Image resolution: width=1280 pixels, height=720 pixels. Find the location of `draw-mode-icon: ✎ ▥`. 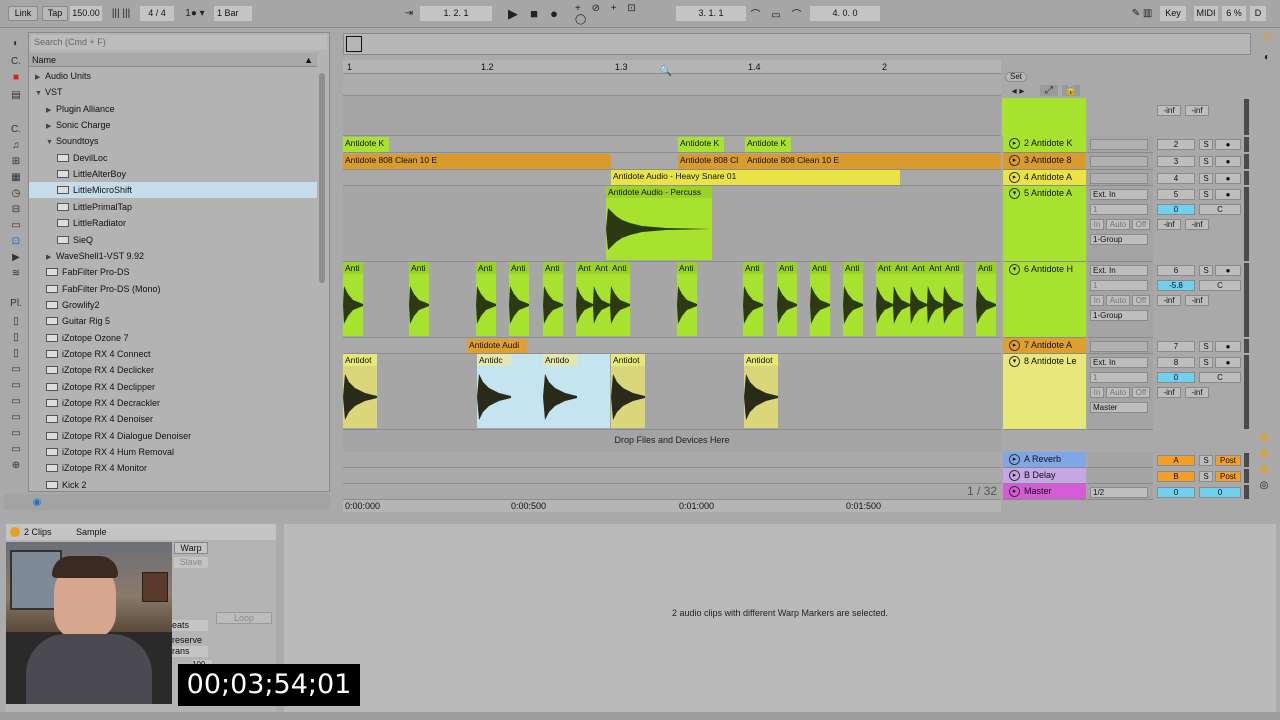

draw-mode-icon: ✎ ▥ is located at coordinates (1142, 13).